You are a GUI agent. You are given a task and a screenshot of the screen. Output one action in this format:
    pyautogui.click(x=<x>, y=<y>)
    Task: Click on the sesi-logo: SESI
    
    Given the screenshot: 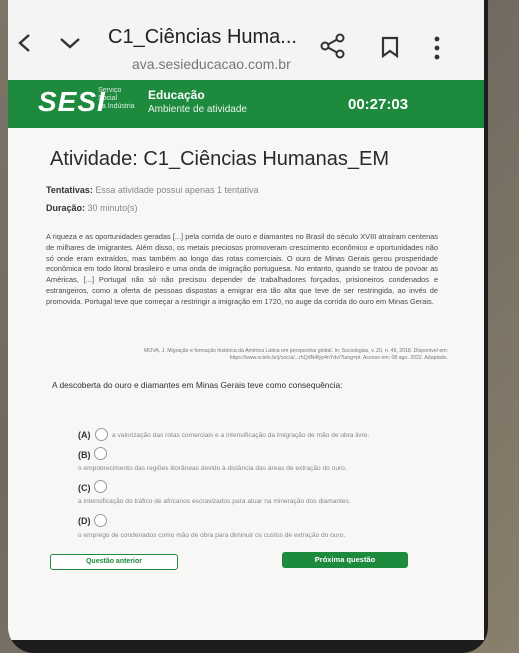 What is the action you would take?
    pyautogui.click(x=72, y=101)
    